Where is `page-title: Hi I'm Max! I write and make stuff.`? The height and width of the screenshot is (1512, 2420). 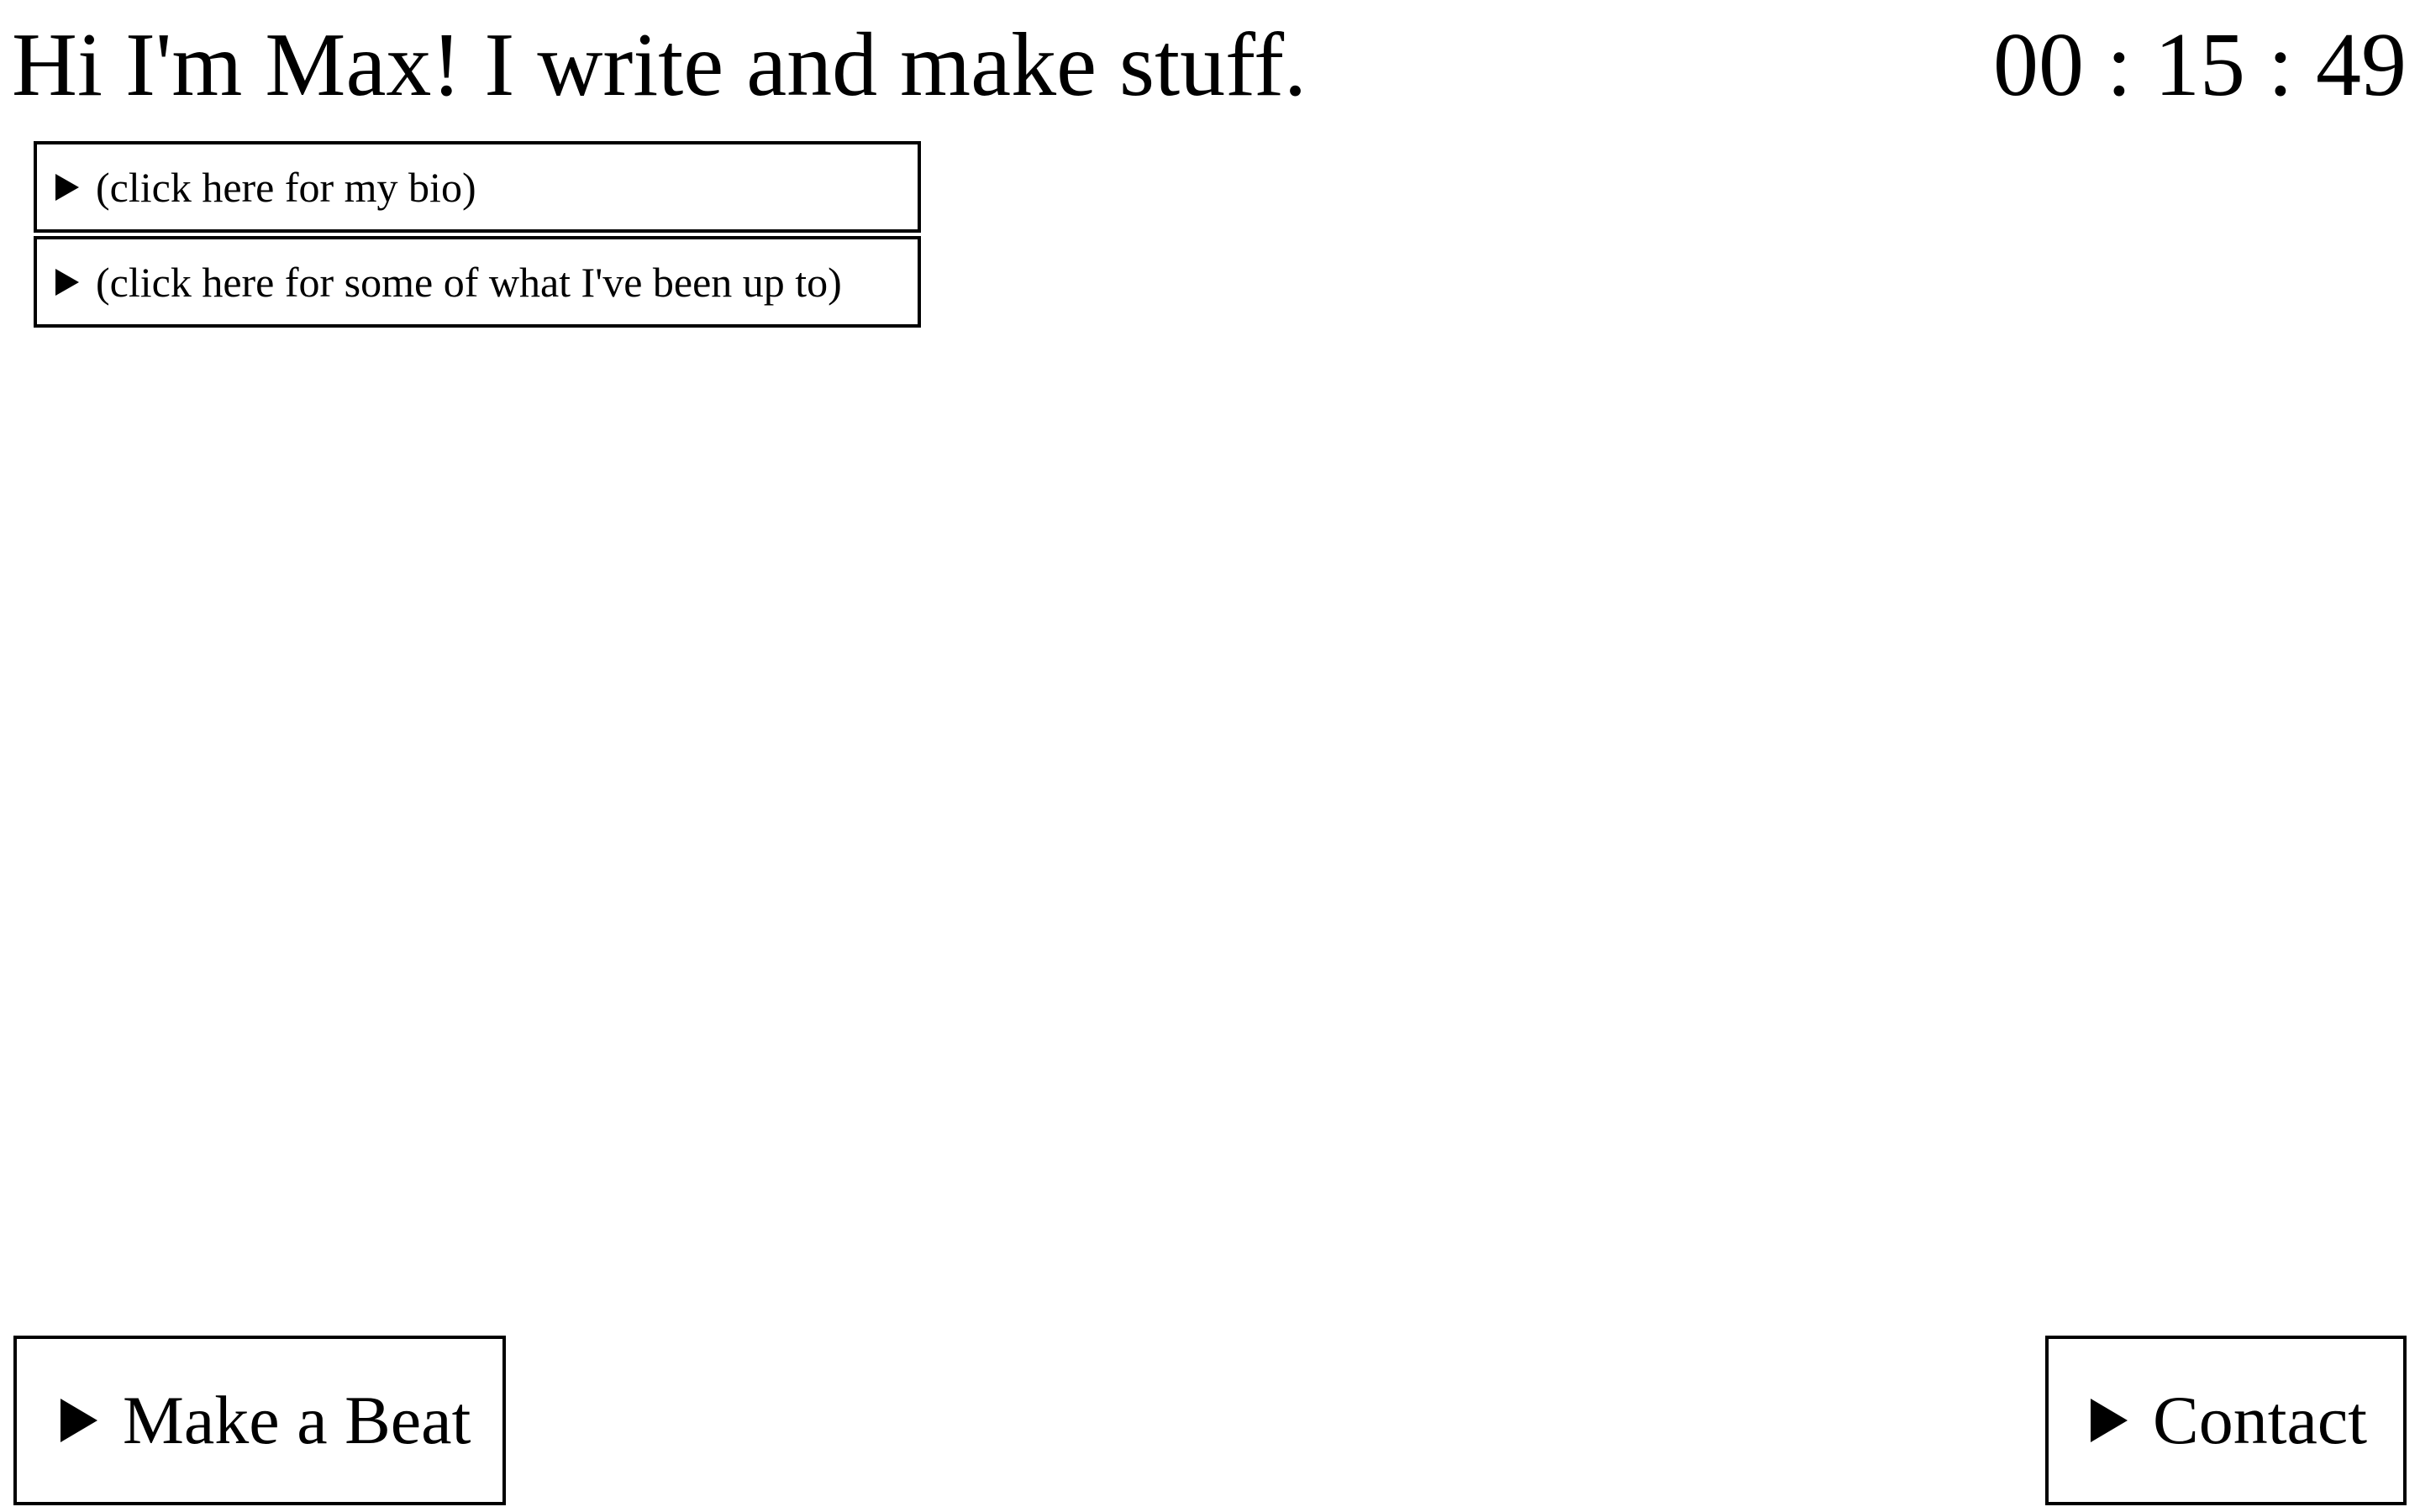
page-title: Hi I'm Max! I write and make stuff. is located at coordinates (659, 65).